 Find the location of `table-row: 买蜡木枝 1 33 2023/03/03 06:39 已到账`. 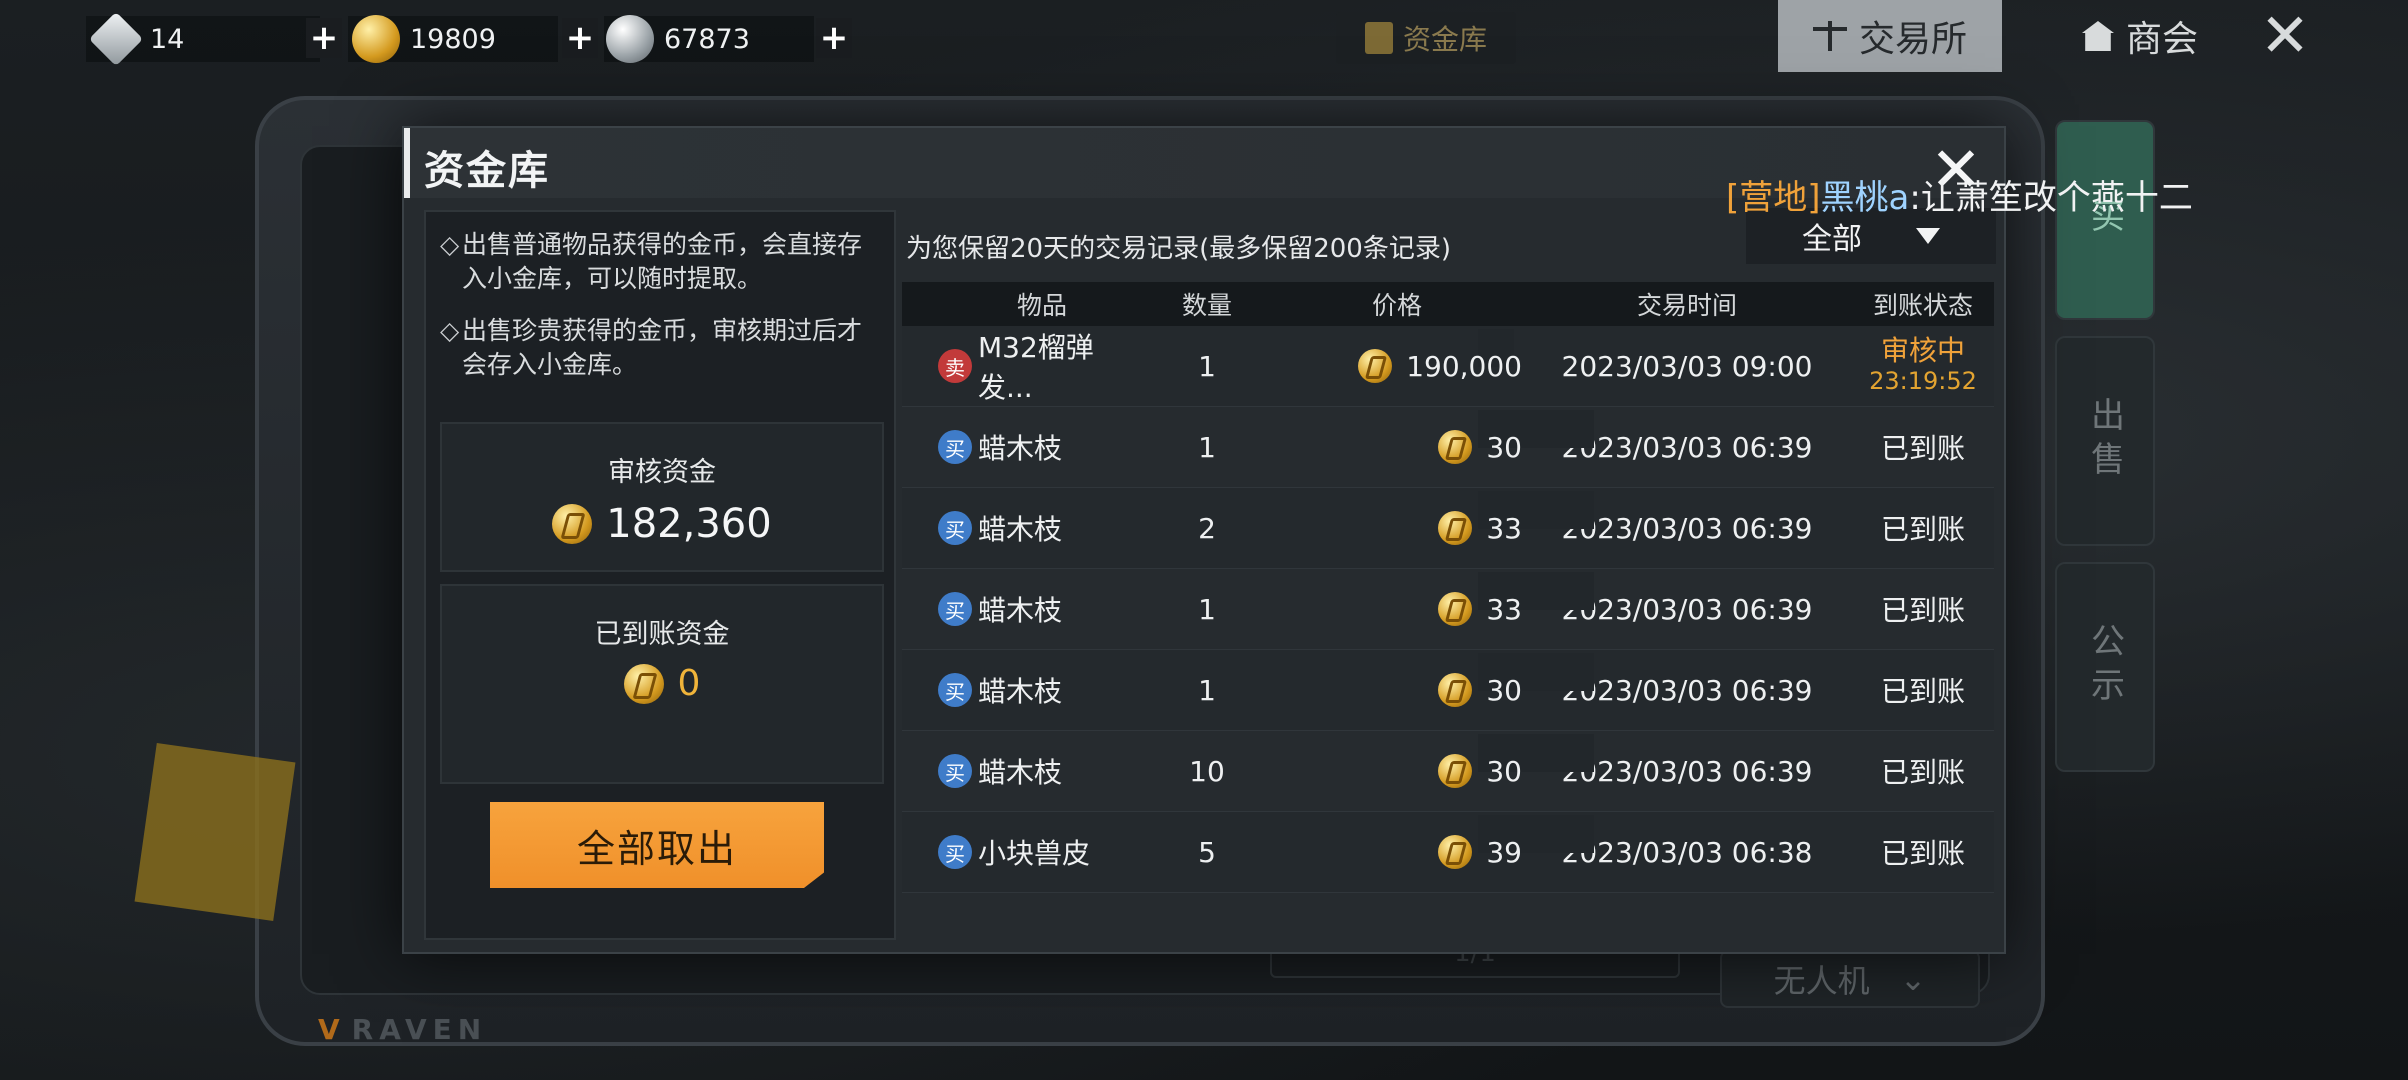

table-row: 买蜡木枝 1 33 2023/03/03 06:39 已到账 is located at coordinates (1448, 609).